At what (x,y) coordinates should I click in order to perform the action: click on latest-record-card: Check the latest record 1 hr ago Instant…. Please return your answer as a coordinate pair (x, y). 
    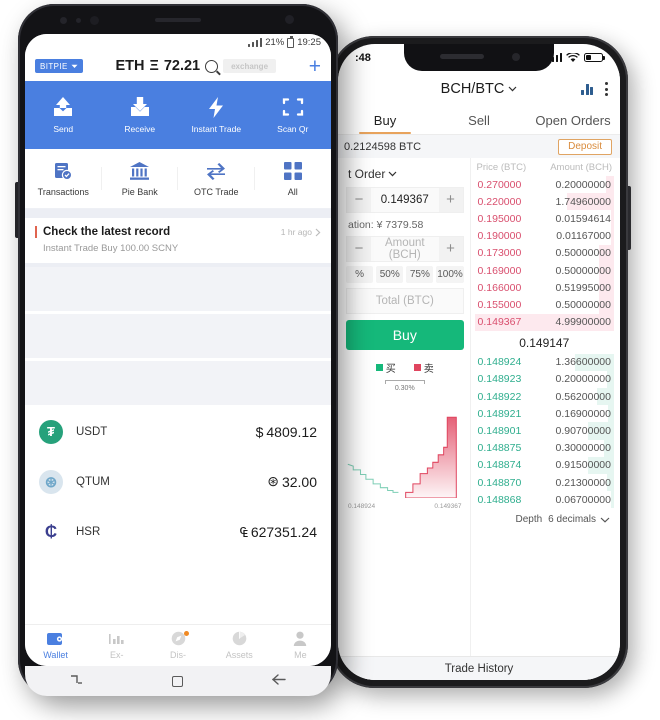
    Looking at the image, I should click on (178, 240).